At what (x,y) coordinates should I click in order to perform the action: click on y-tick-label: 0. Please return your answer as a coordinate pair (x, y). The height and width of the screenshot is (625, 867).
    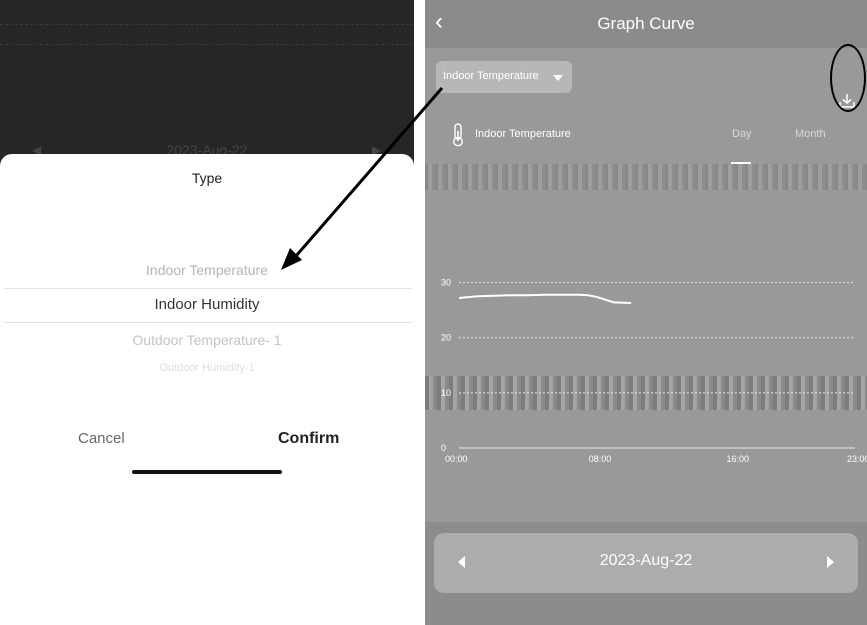
    Looking at the image, I should click on (443, 448).